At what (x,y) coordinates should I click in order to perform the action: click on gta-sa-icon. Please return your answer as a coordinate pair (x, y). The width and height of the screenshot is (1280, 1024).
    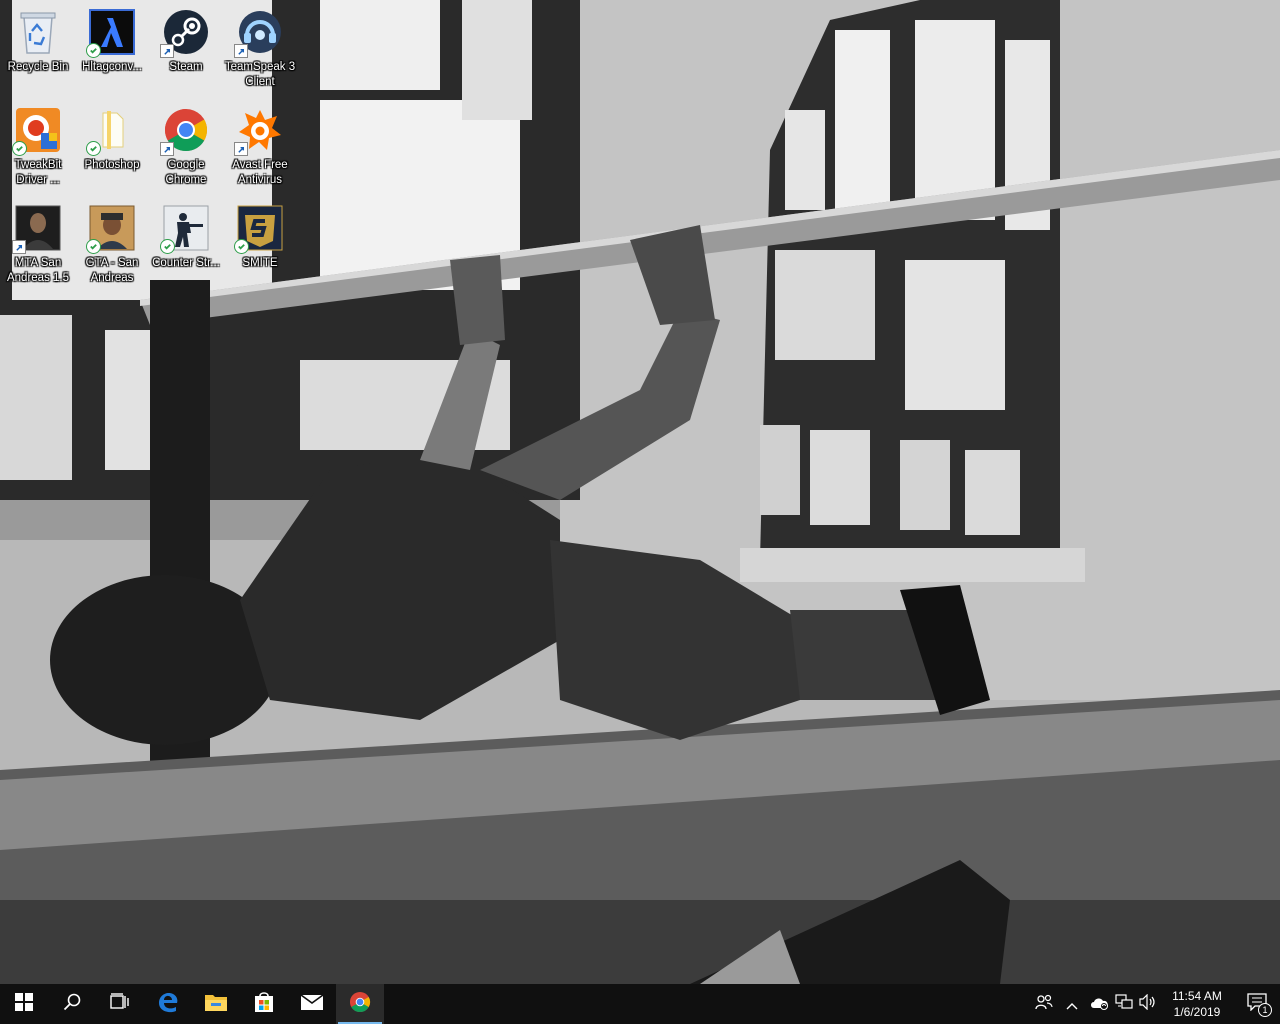
    Looking at the image, I should click on (111, 229).